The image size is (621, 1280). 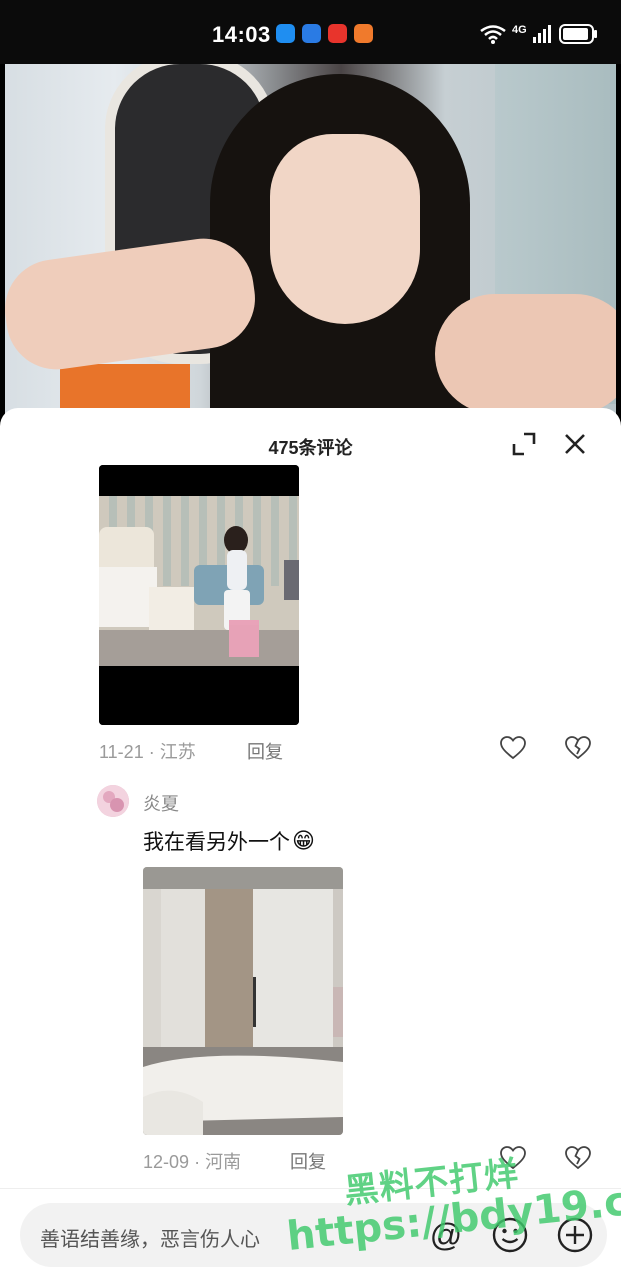 What do you see at coordinates (121, 752) in the screenshot?
I see `comment-date: 11-21` at bounding box center [121, 752].